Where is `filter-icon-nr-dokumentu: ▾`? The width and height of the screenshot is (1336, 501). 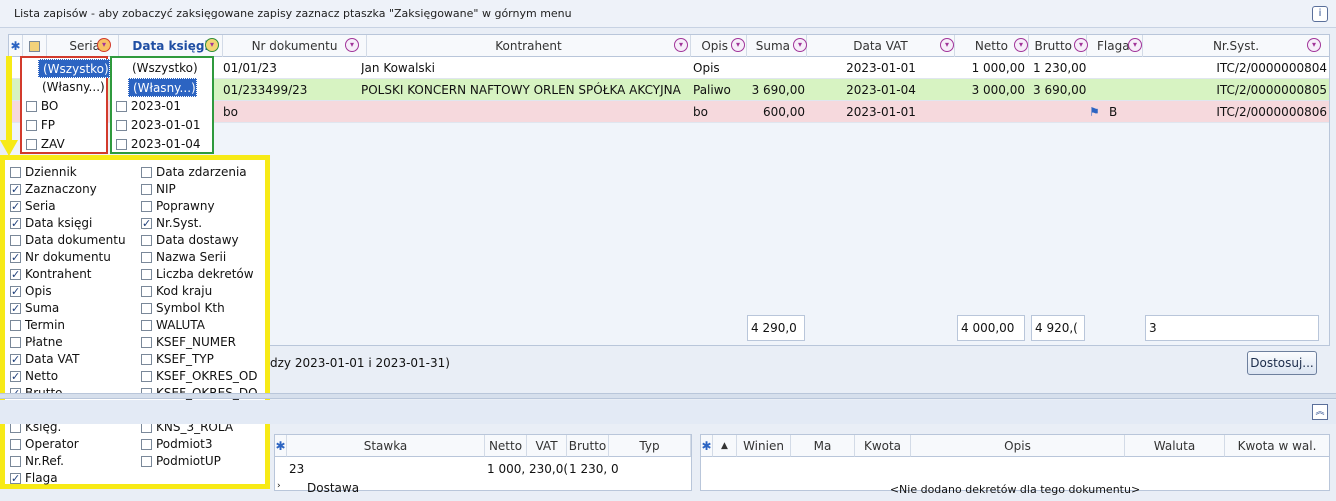 filter-icon-nr-dokumentu: ▾ is located at coordinates (352, 45).